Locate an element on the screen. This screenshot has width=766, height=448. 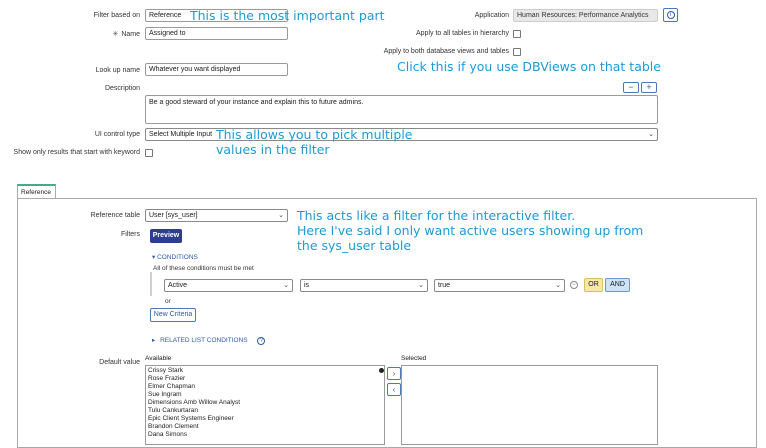
condition-value-value: true is located at coordinates (444, 285).